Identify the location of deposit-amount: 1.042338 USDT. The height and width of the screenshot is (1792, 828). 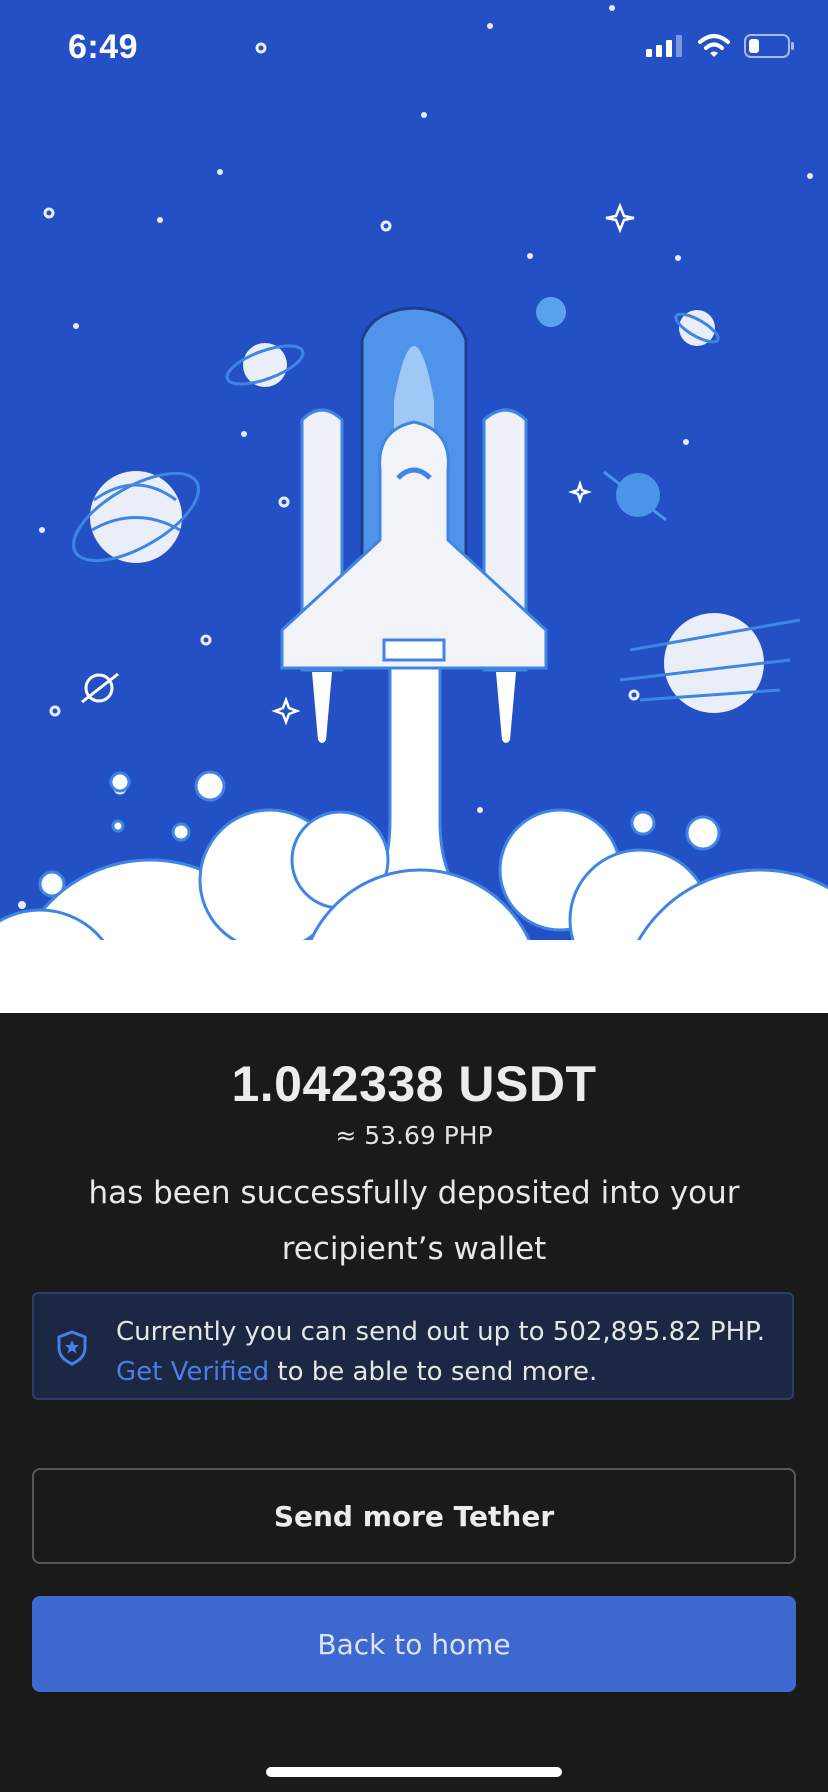
(414, 1084).